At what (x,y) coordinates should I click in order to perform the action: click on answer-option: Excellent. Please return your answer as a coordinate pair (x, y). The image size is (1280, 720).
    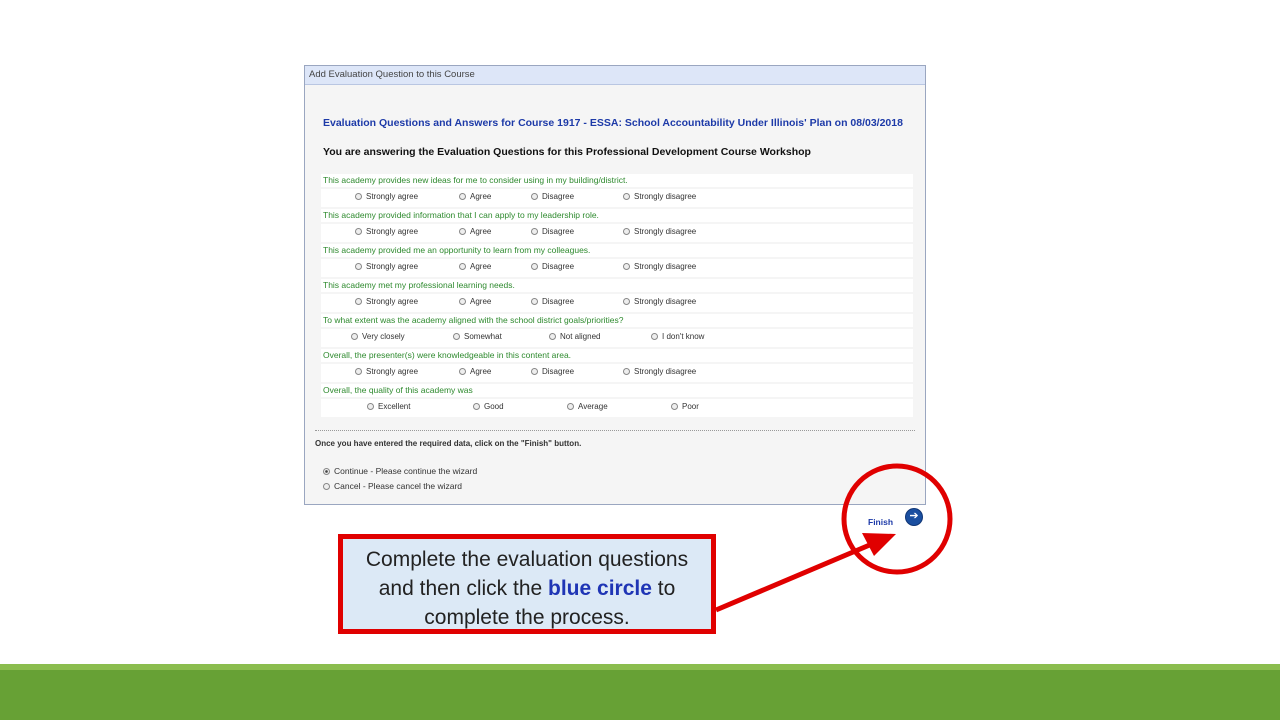
    Looking at the image, I should click on (388, 406).